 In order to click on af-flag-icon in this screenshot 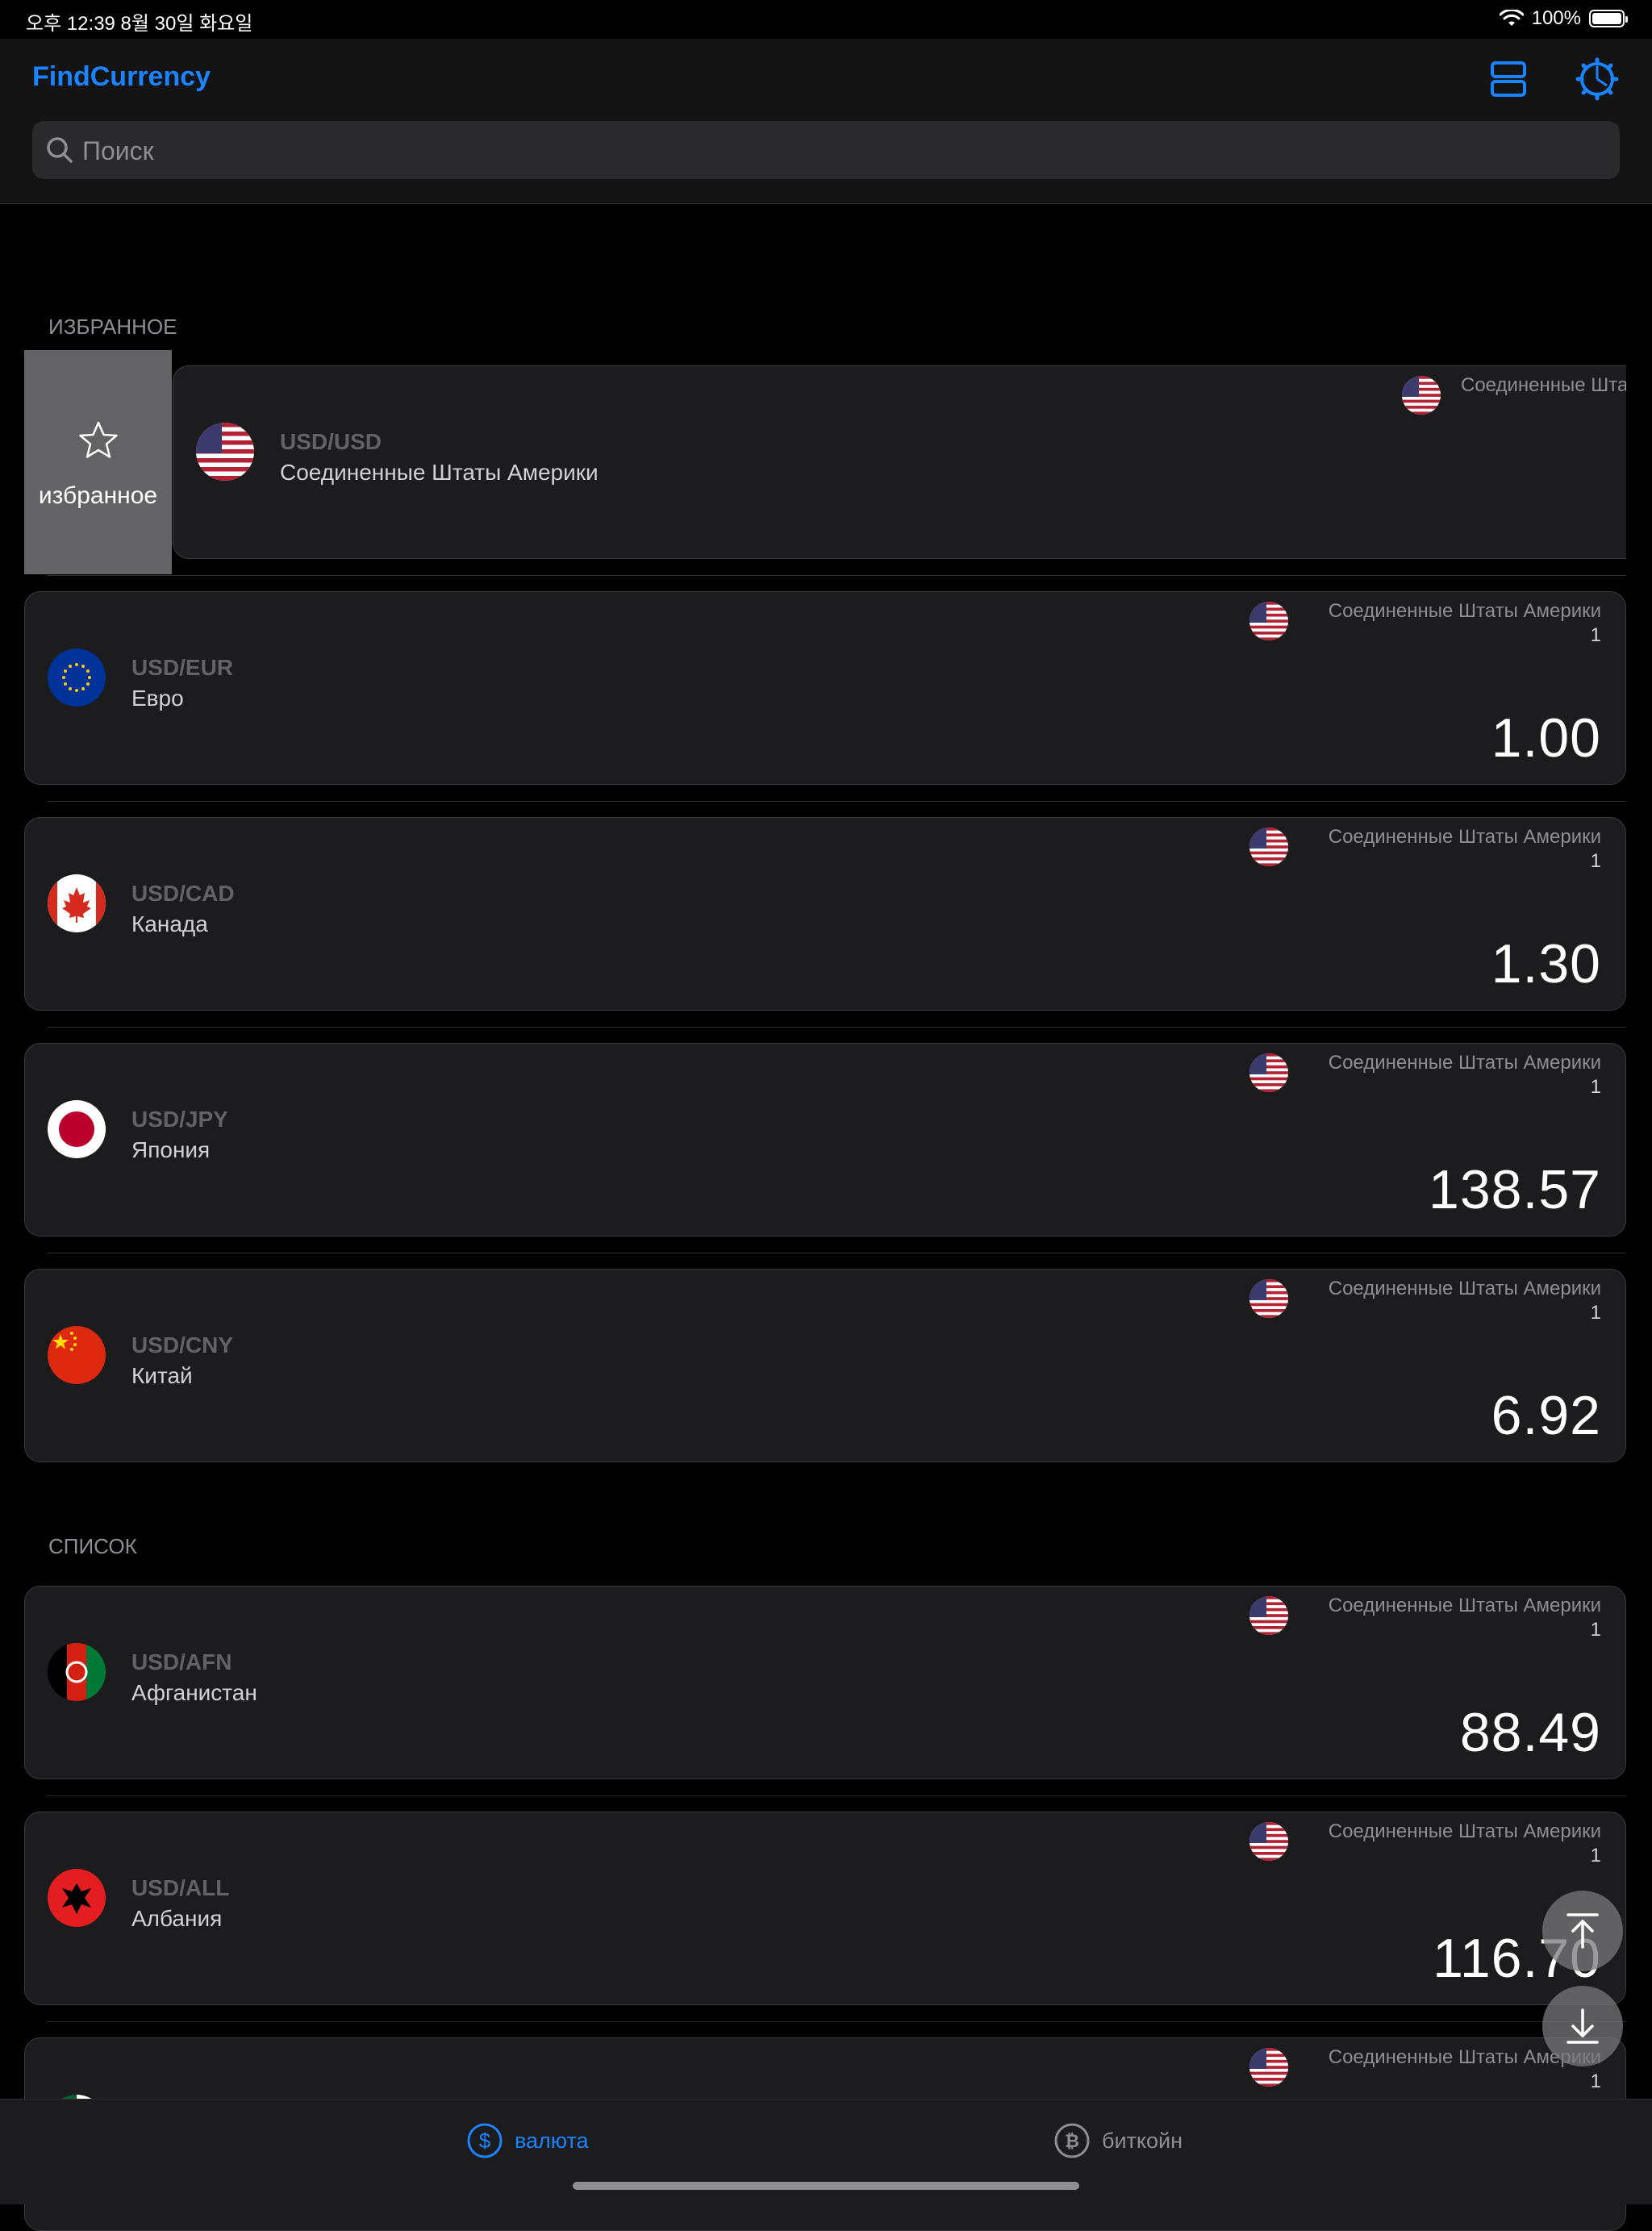, I will do `click(77, 1672)`.